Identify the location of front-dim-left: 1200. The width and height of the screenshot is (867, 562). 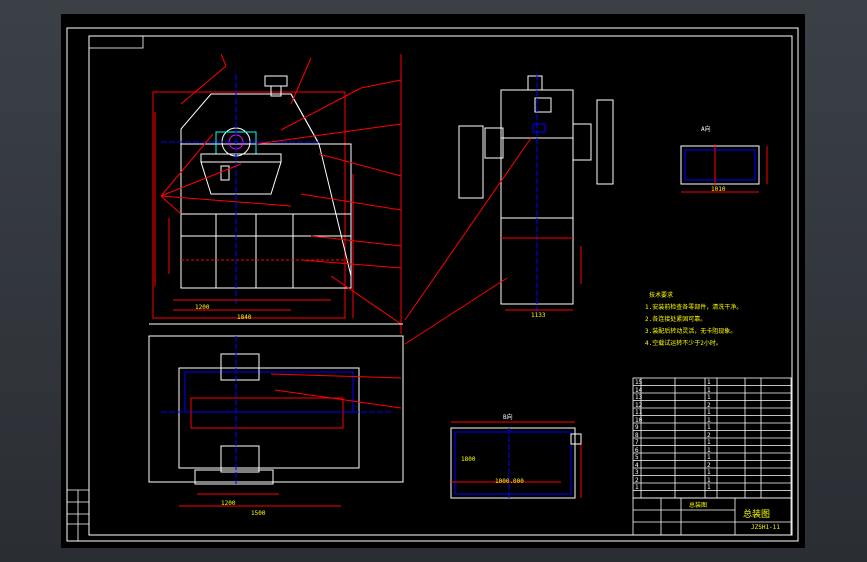
(202, 307).